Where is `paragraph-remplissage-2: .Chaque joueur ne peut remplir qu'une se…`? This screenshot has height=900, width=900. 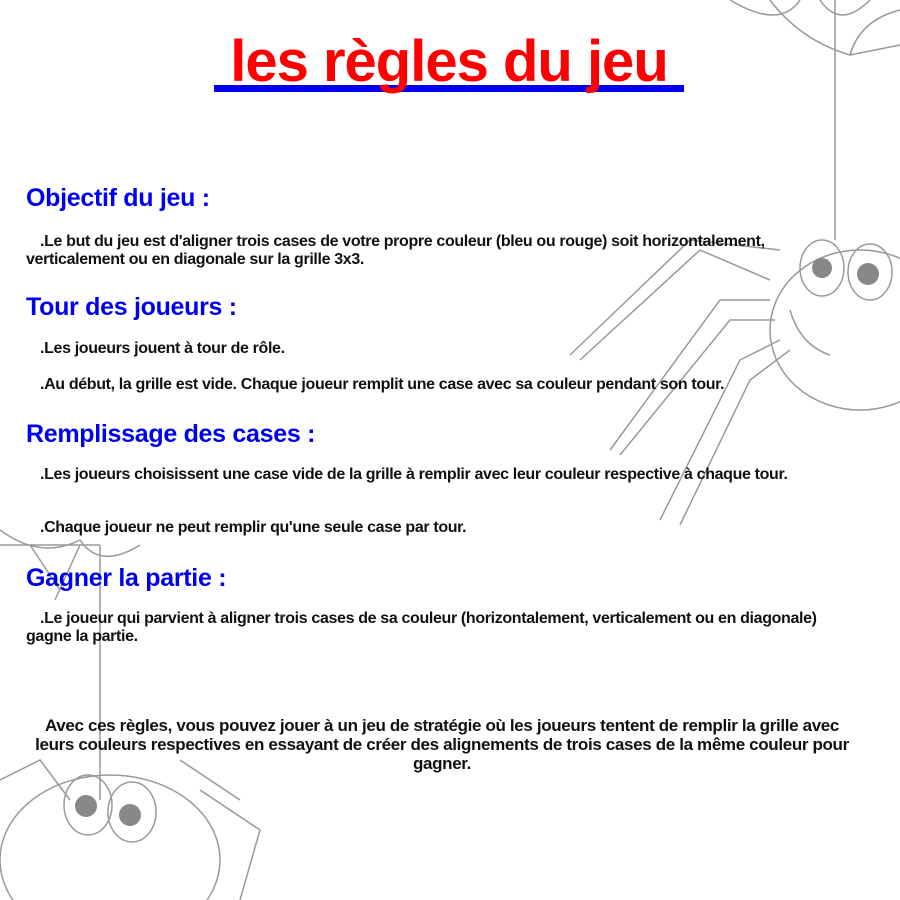
paragraph-remplissage-2: .Chaque joueur ne peut remplir qu'une se… is located at coordinates (253, 527).